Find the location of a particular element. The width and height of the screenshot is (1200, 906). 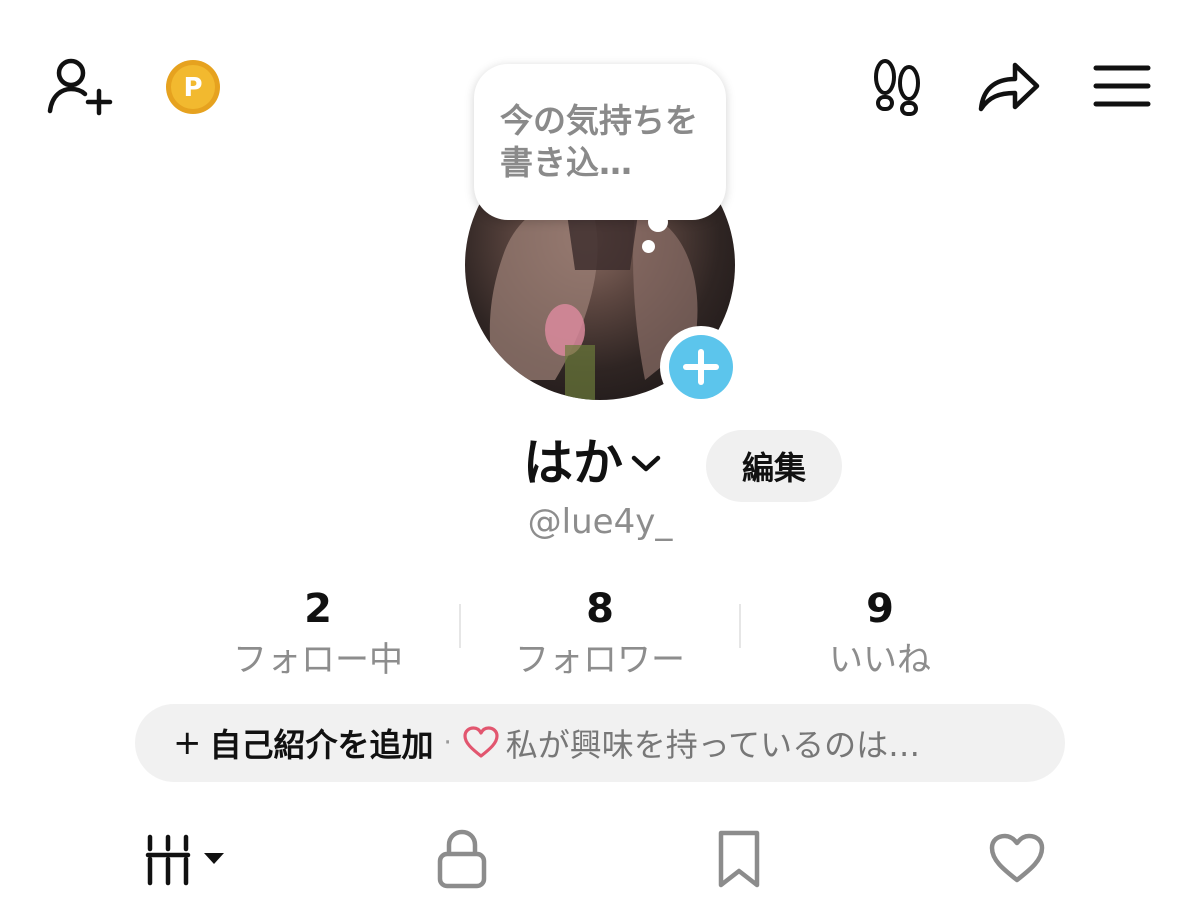

stat-followers: 8 フォロワー is located at coordinates (600, 635).